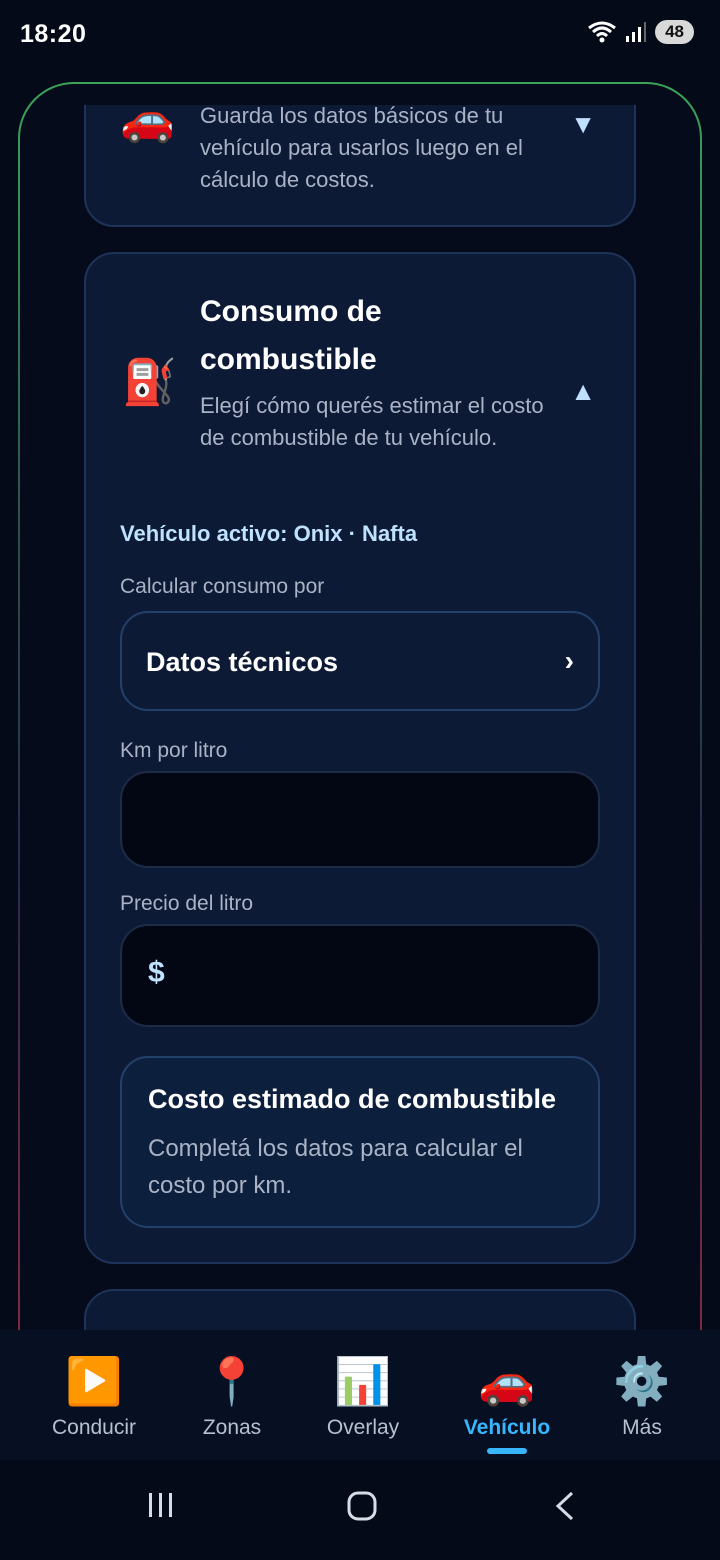 Image resolution: width=720 pixels, height=1560 pixels. What do you see at coordinates (53, 34) in the screenshot?
I see `status-time: 18:20` at bounding box center [53, 34].